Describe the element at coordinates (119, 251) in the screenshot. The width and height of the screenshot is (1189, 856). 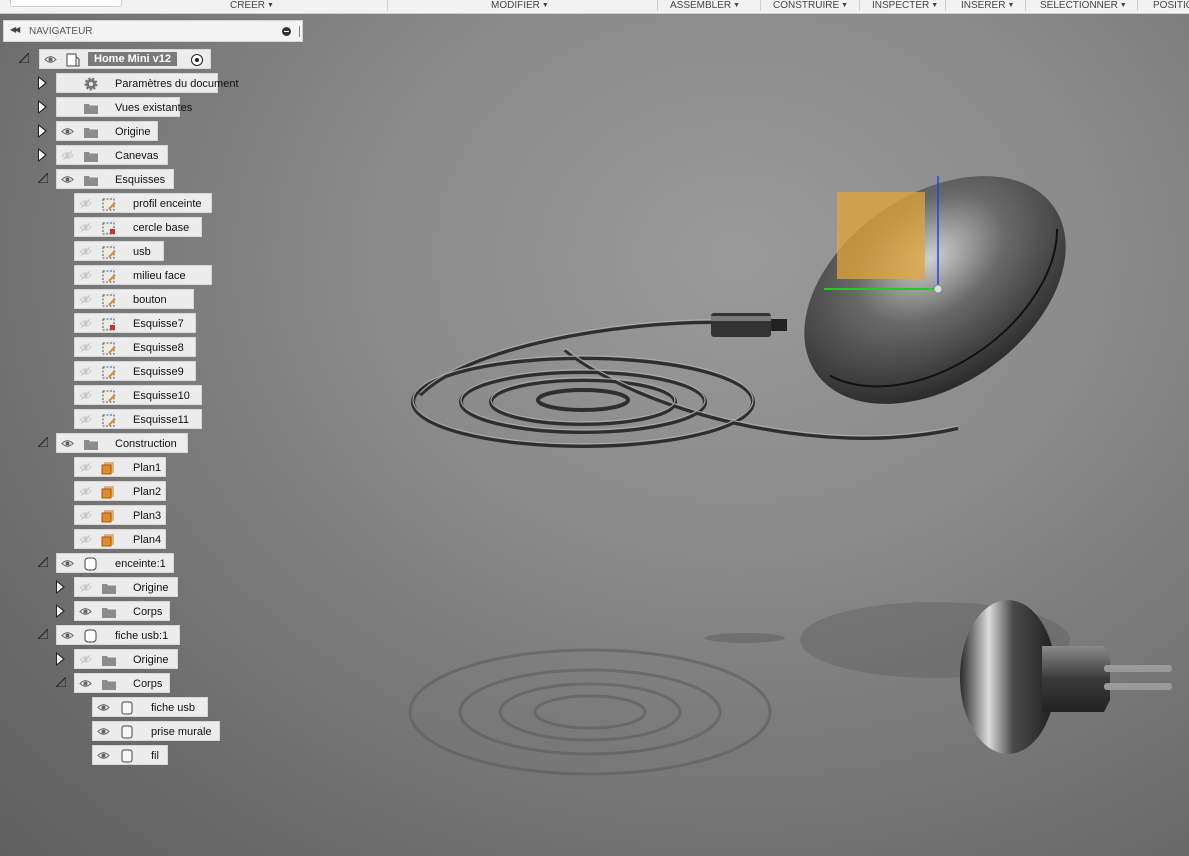
I see `tree-item-node: usb` at that location.